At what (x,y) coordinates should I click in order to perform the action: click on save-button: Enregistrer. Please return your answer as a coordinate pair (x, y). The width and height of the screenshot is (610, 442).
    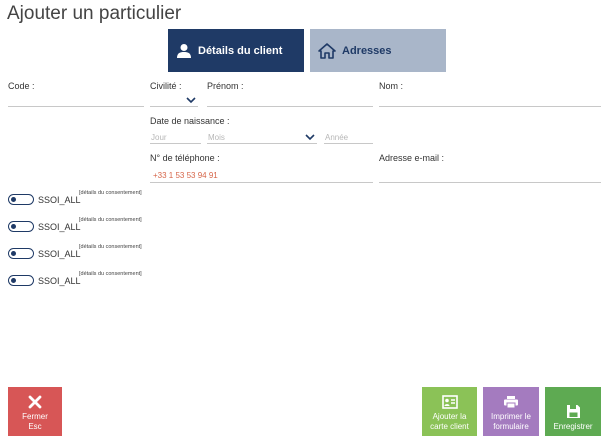
    Looking at the image, I should click on (573, 411).